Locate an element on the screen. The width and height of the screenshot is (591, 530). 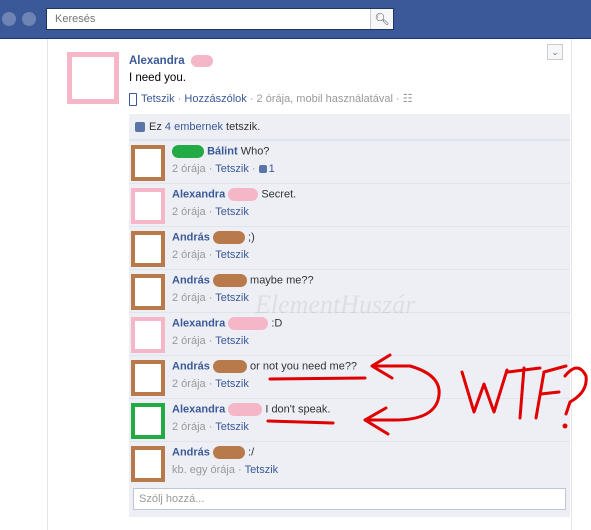
post-author-name: Alexandra is located at coordinates (171, 61).